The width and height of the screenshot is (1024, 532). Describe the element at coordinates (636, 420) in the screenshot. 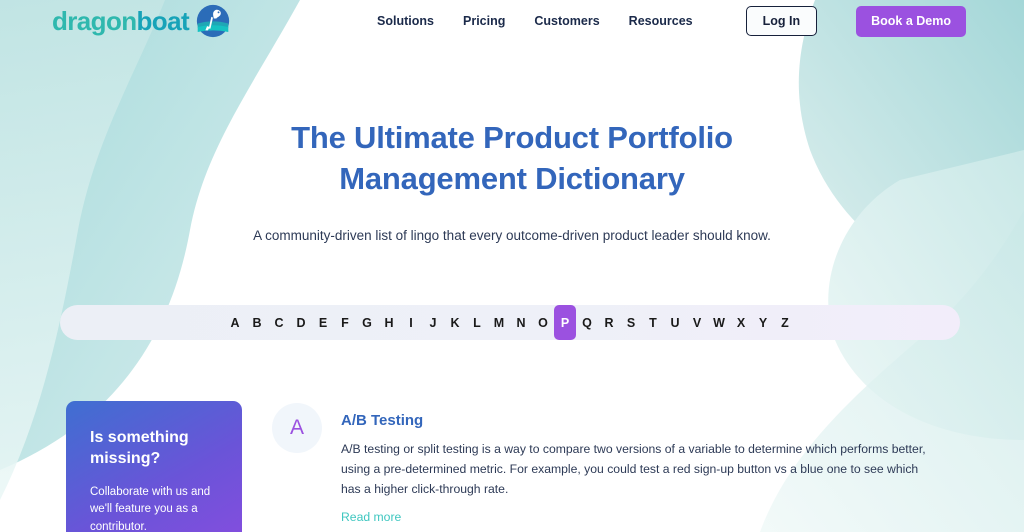

I see `entry-title: A/B Testing` at that location.